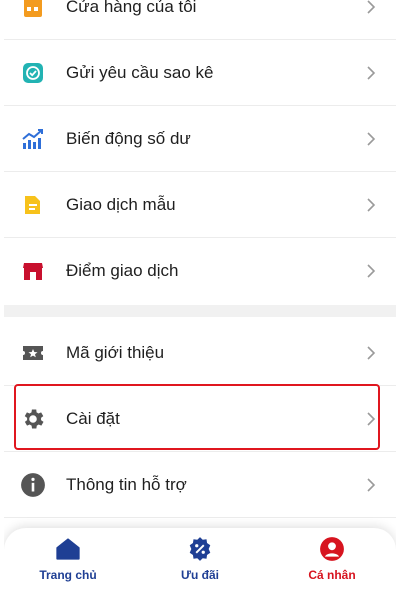  Describe the element at coordinates (200, 311) in the screenshot. I see `section-divider` at that location.